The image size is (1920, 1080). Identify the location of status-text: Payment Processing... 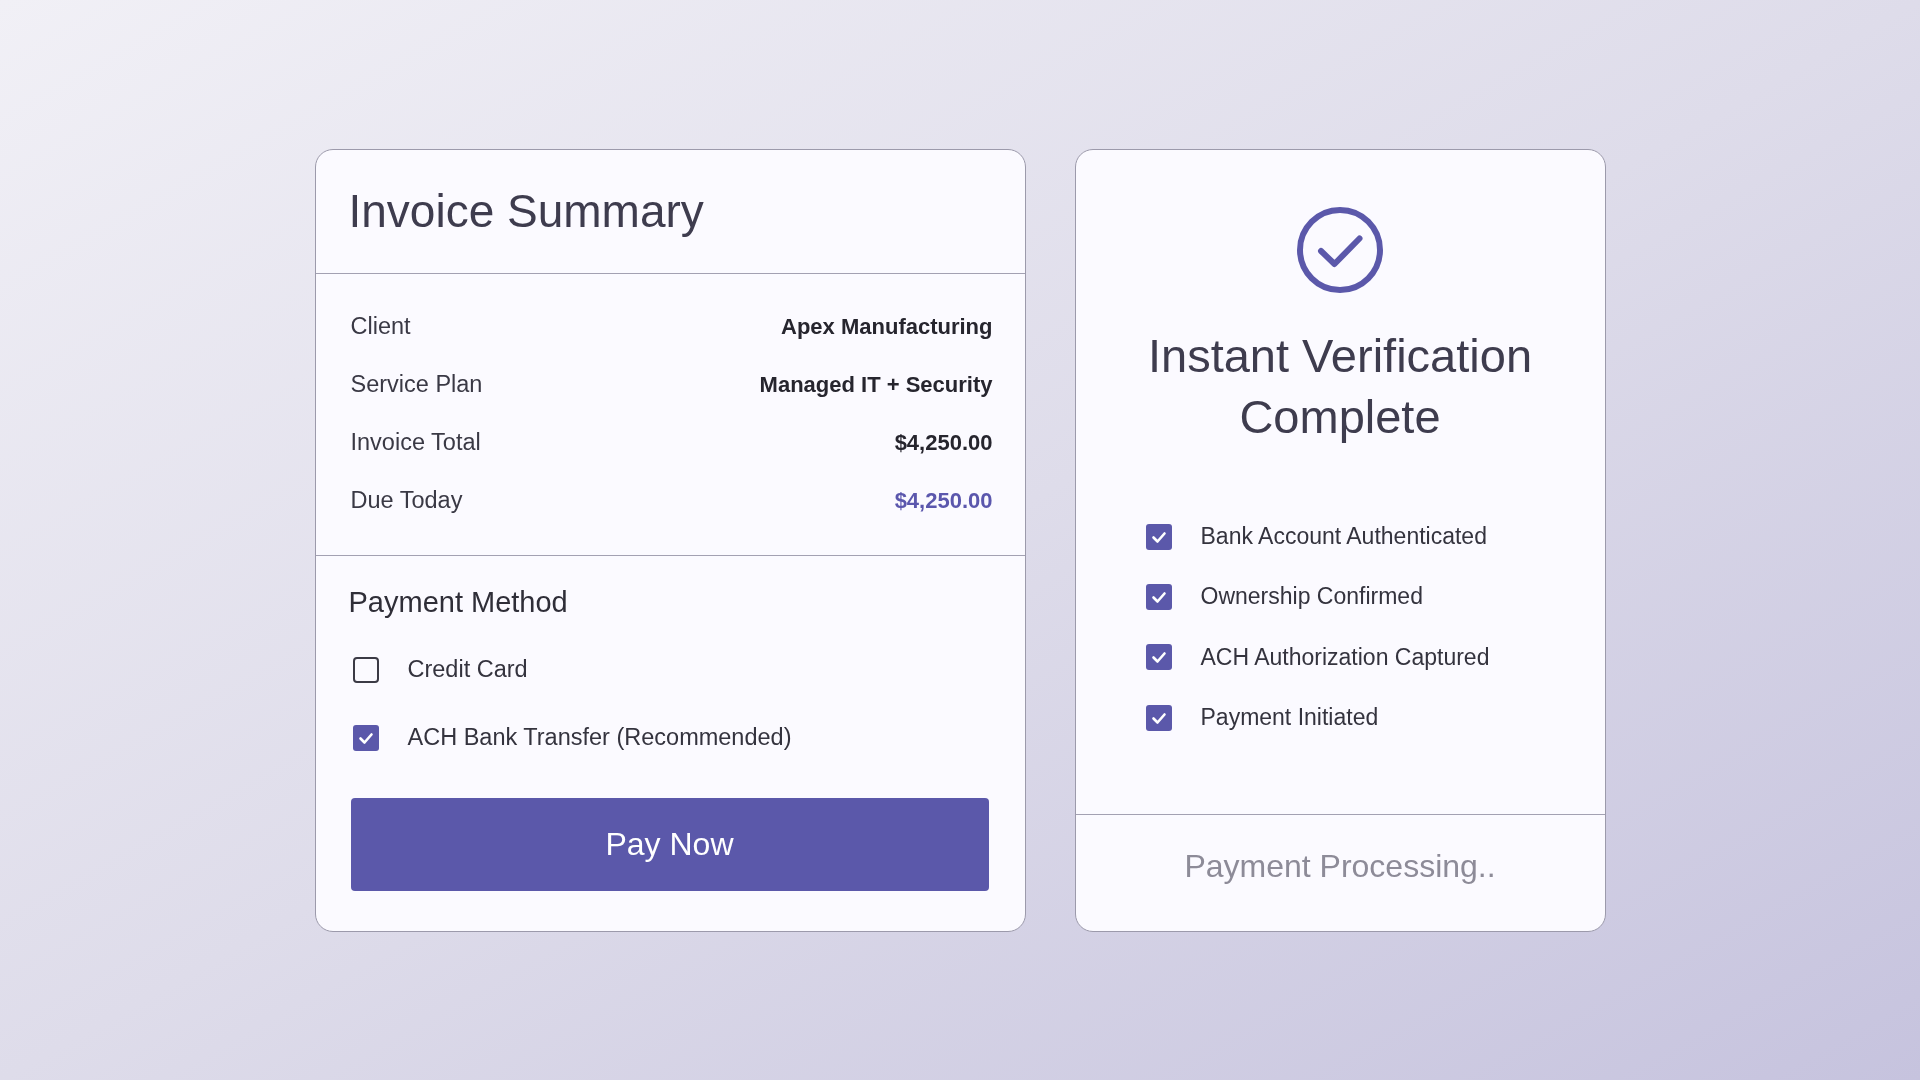
(1340, 865).